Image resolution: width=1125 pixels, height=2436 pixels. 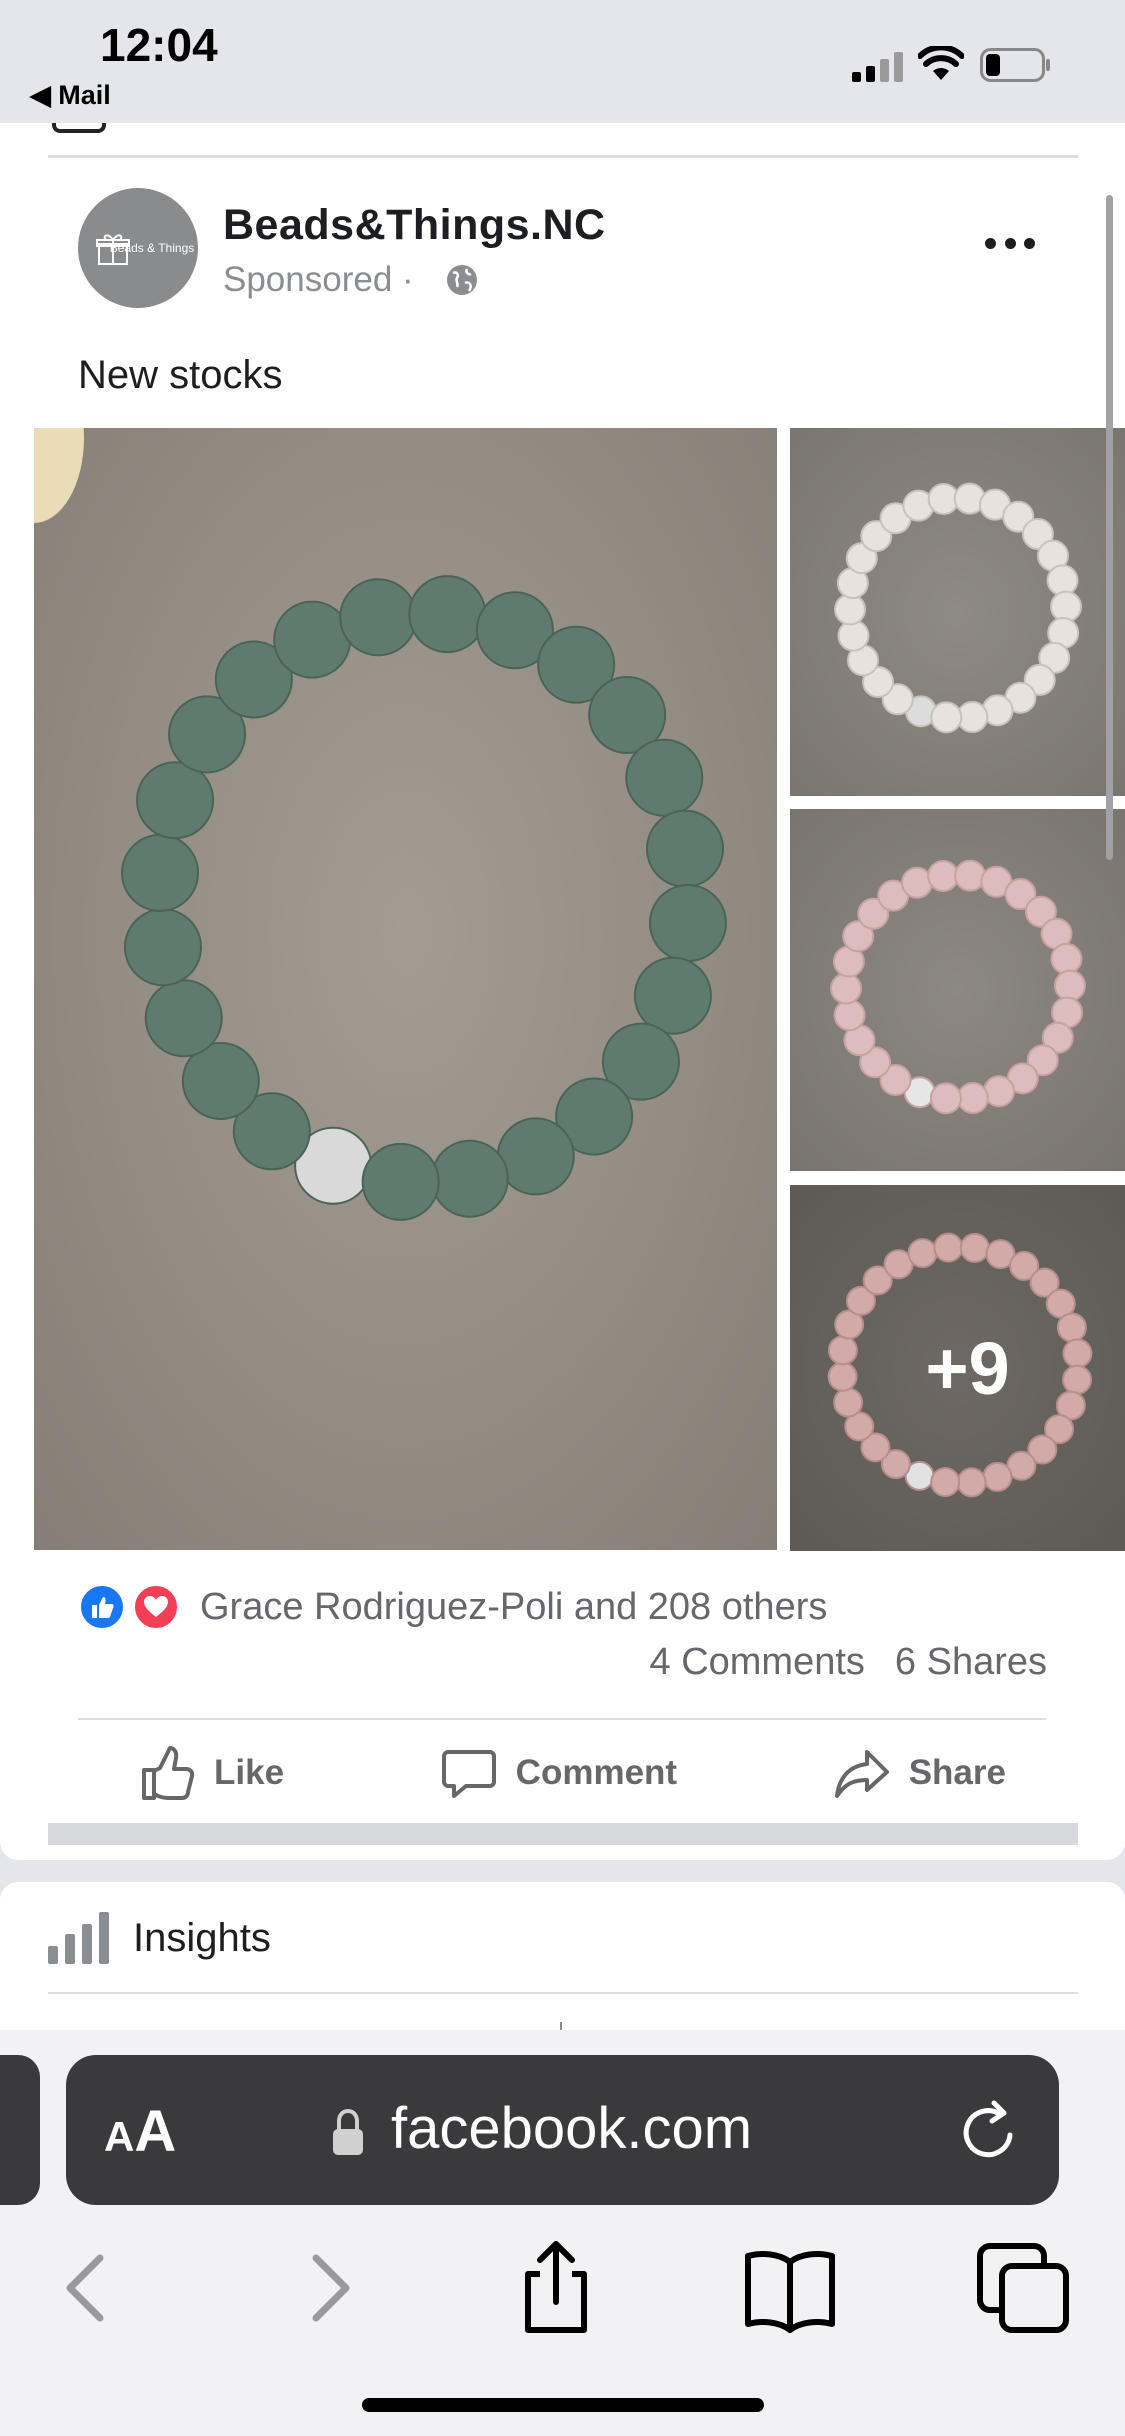 What do you see at coordinates (462, 280) in the screenshot?
I see `globe-icon` at bounding box center [462, 280].